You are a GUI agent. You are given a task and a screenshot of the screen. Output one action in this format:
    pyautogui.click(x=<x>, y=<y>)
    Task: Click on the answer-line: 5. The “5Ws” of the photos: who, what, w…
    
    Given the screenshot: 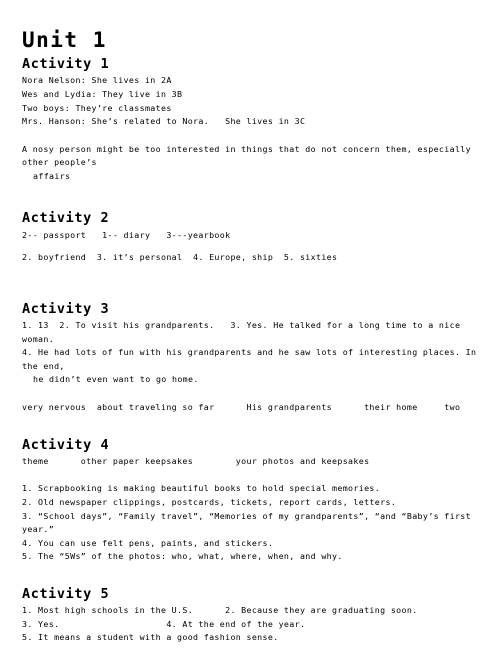 What is the action you would take?
    pyautogui.click(x=182, y=556)
    